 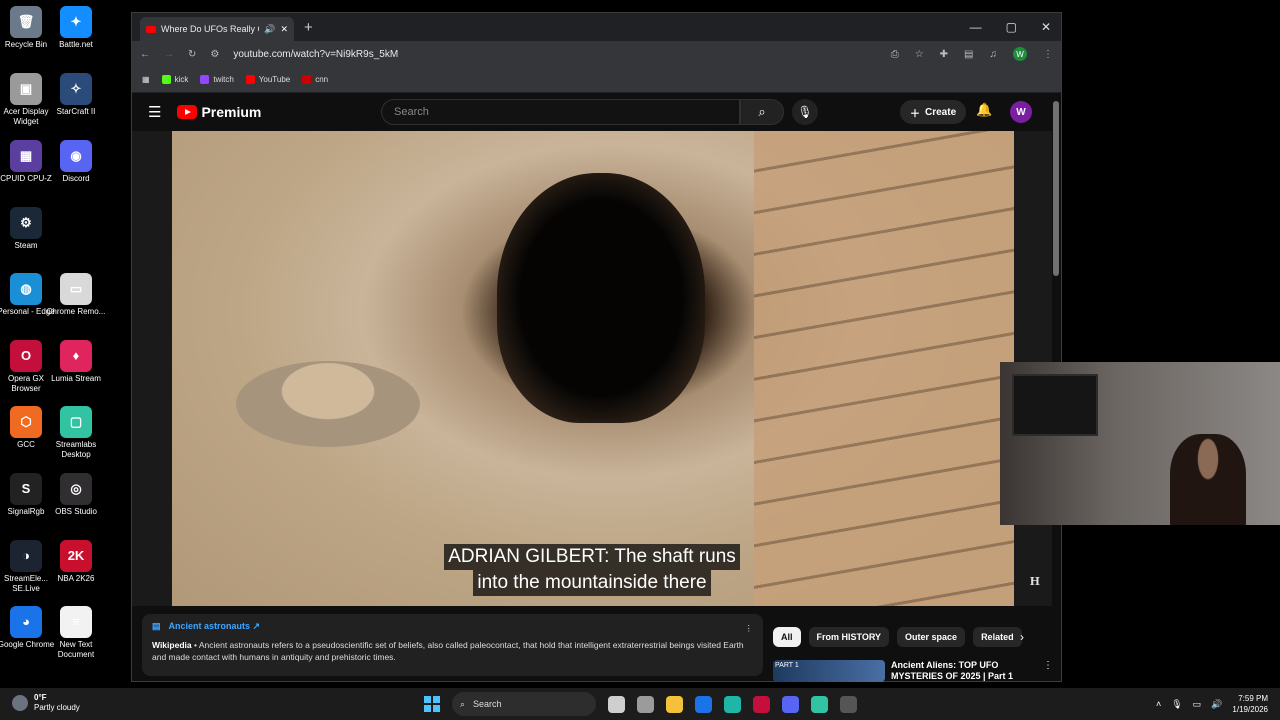 What do you see at coordinates (968, 54) in the screenshot?
I see `sidepanel-icon: ▤` at bounding box center [968, 54].